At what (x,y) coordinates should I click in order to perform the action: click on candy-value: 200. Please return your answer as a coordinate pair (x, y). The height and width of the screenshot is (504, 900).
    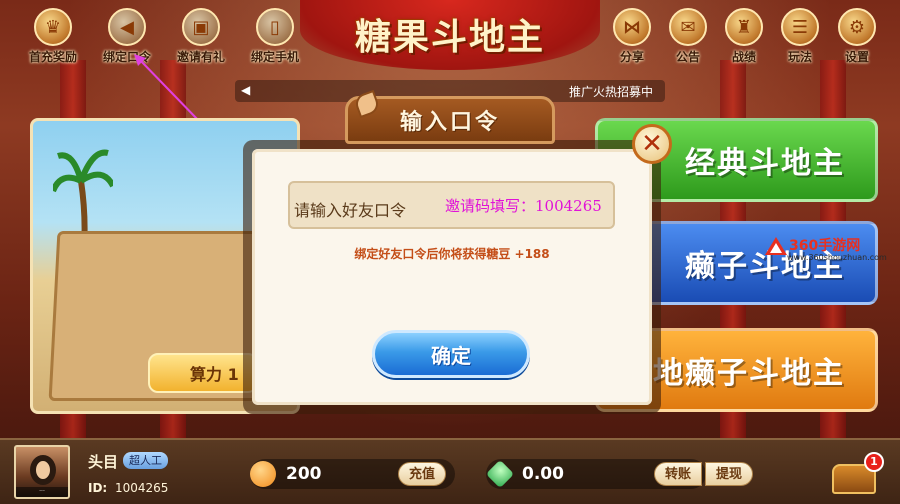
    Looking at the image, I should click on (304, 474).